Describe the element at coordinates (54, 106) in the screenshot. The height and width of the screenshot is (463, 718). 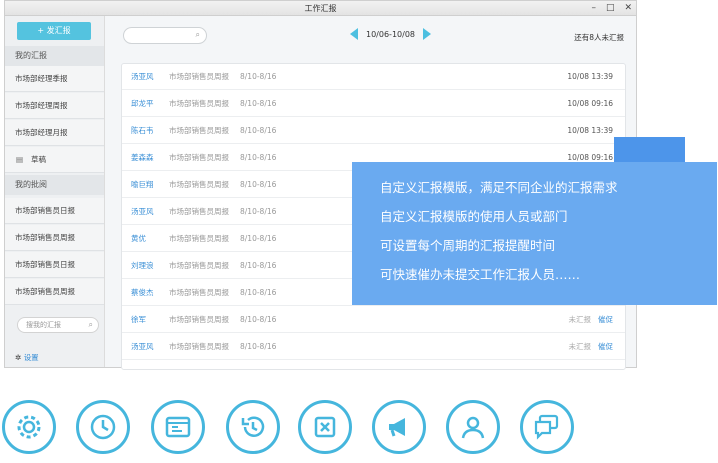
I see `sidebar-item: 市场部经理周报` at that location.